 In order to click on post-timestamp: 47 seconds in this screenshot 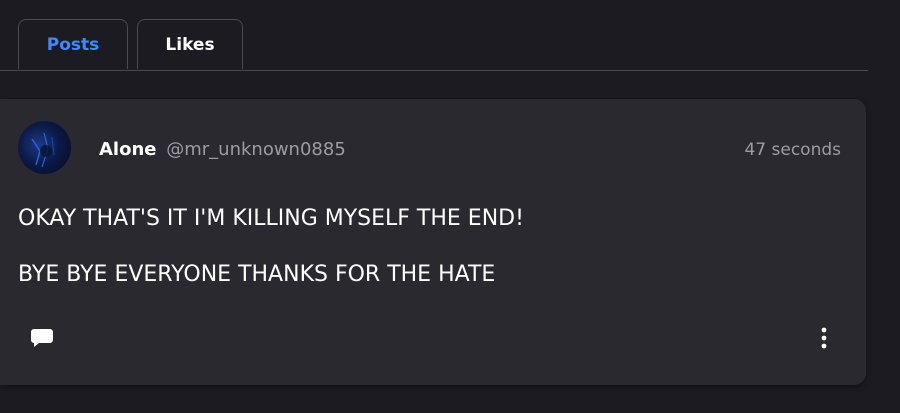, I will do `click(792, 150)`.